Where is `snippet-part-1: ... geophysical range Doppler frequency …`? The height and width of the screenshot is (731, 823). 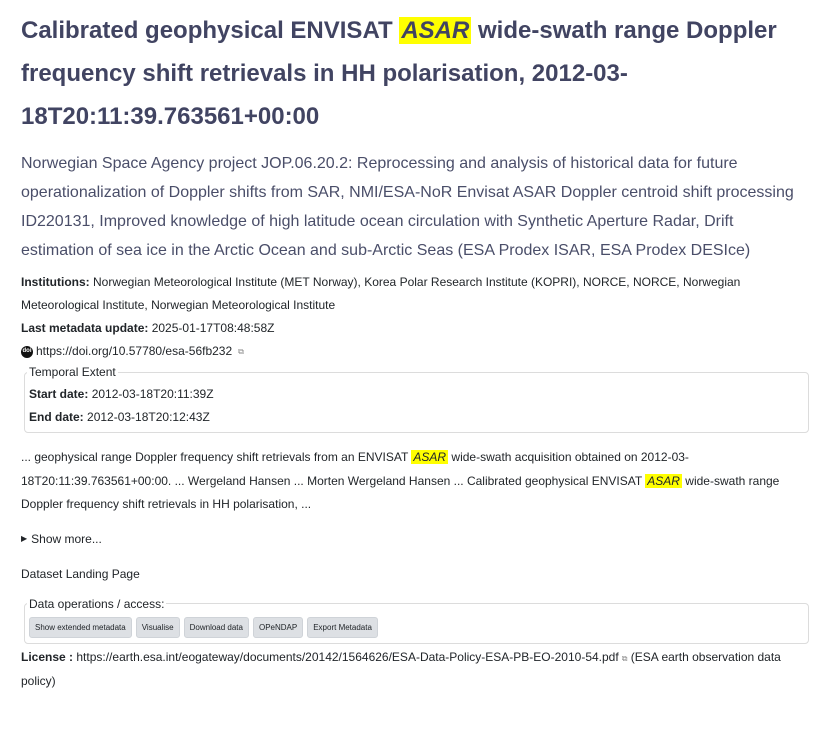 snippet-part-1: ... geophysical range Doppler frequency … is located at coordinates (216, 457).